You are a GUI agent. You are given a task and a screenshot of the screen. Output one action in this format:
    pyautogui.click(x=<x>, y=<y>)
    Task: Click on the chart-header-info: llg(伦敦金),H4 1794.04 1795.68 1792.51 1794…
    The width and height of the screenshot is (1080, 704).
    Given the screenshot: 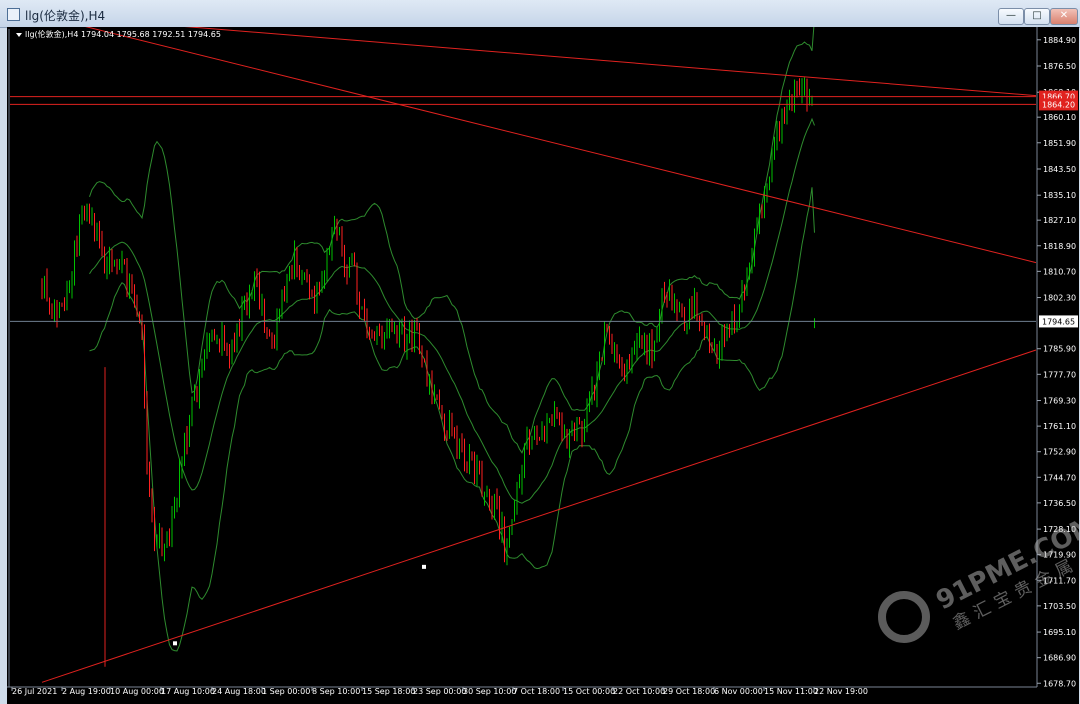 What is the action you would take?
    pyautogui.click(x=123, y=34)
    